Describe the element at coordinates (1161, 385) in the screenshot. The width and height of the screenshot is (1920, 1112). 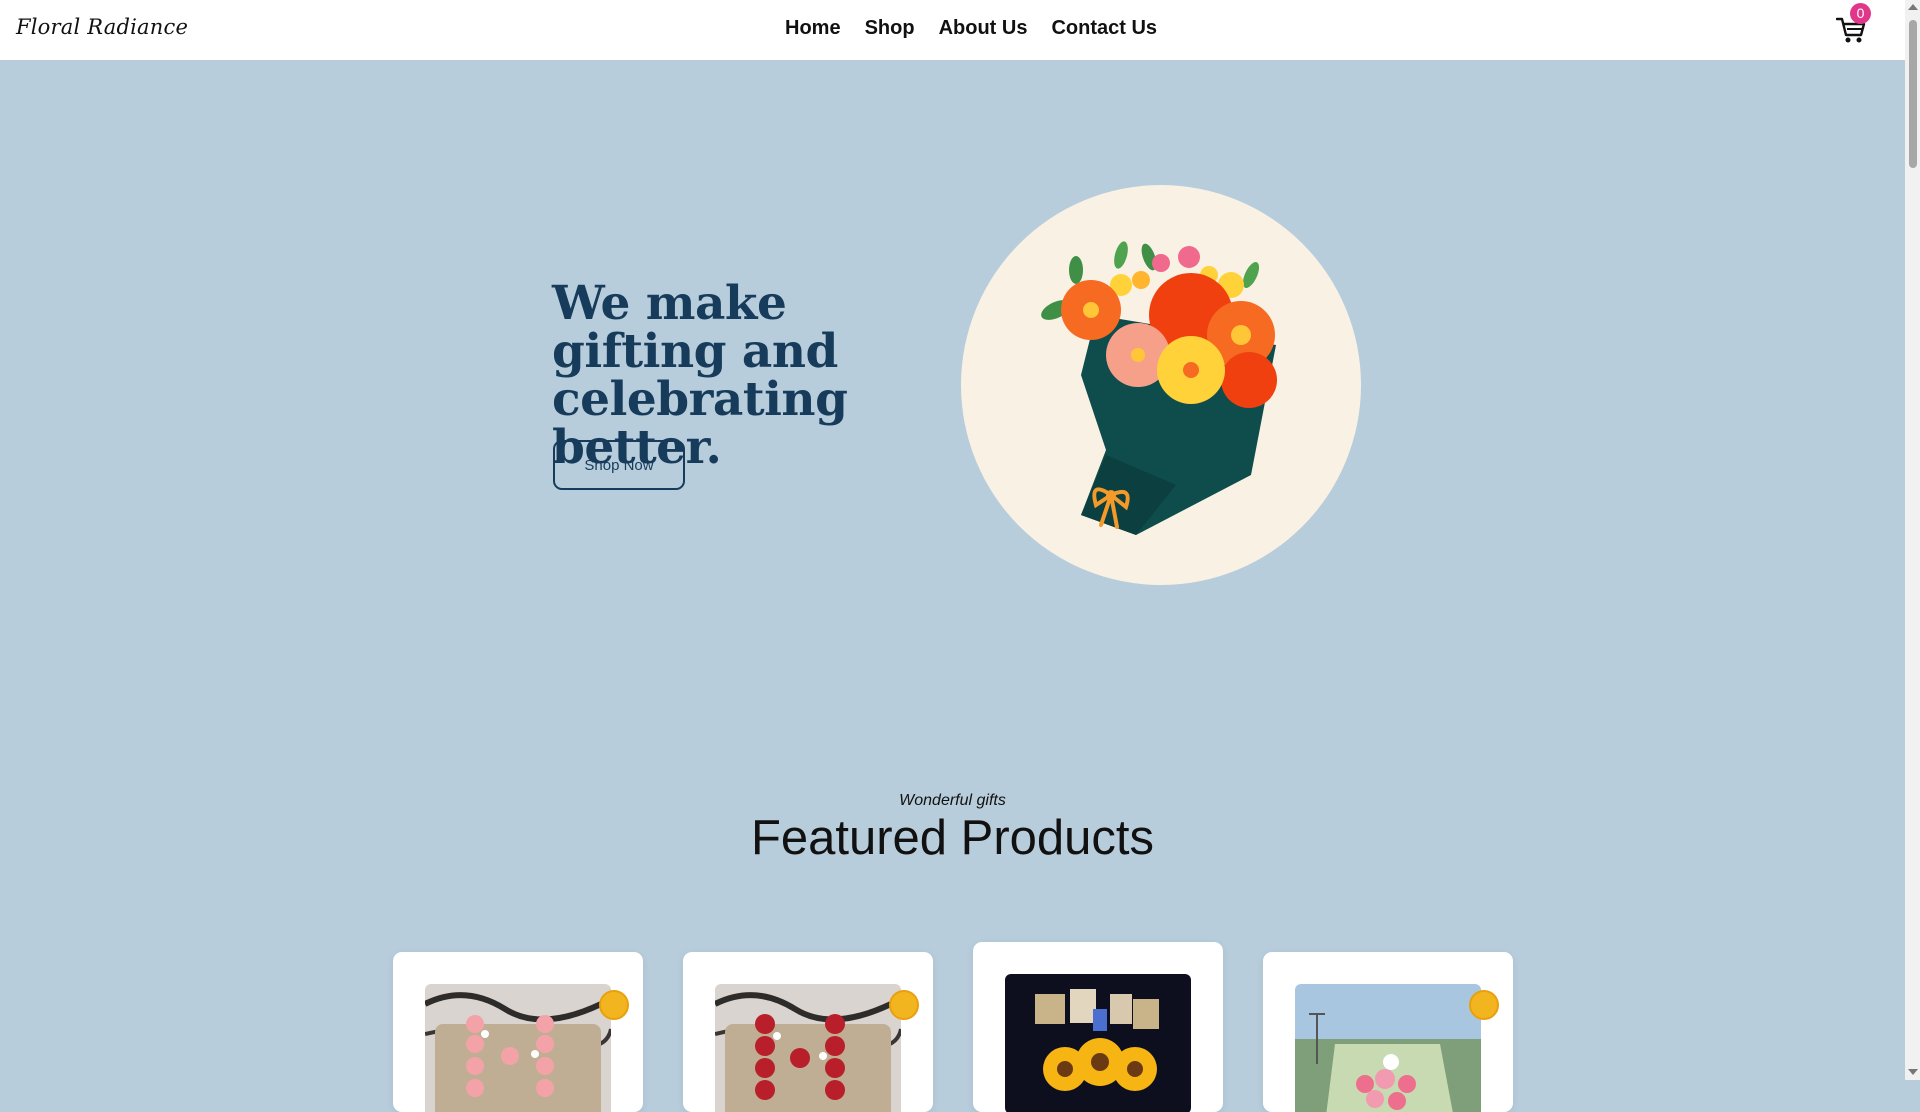
I see `hero-bouquet-illustration` at that location.